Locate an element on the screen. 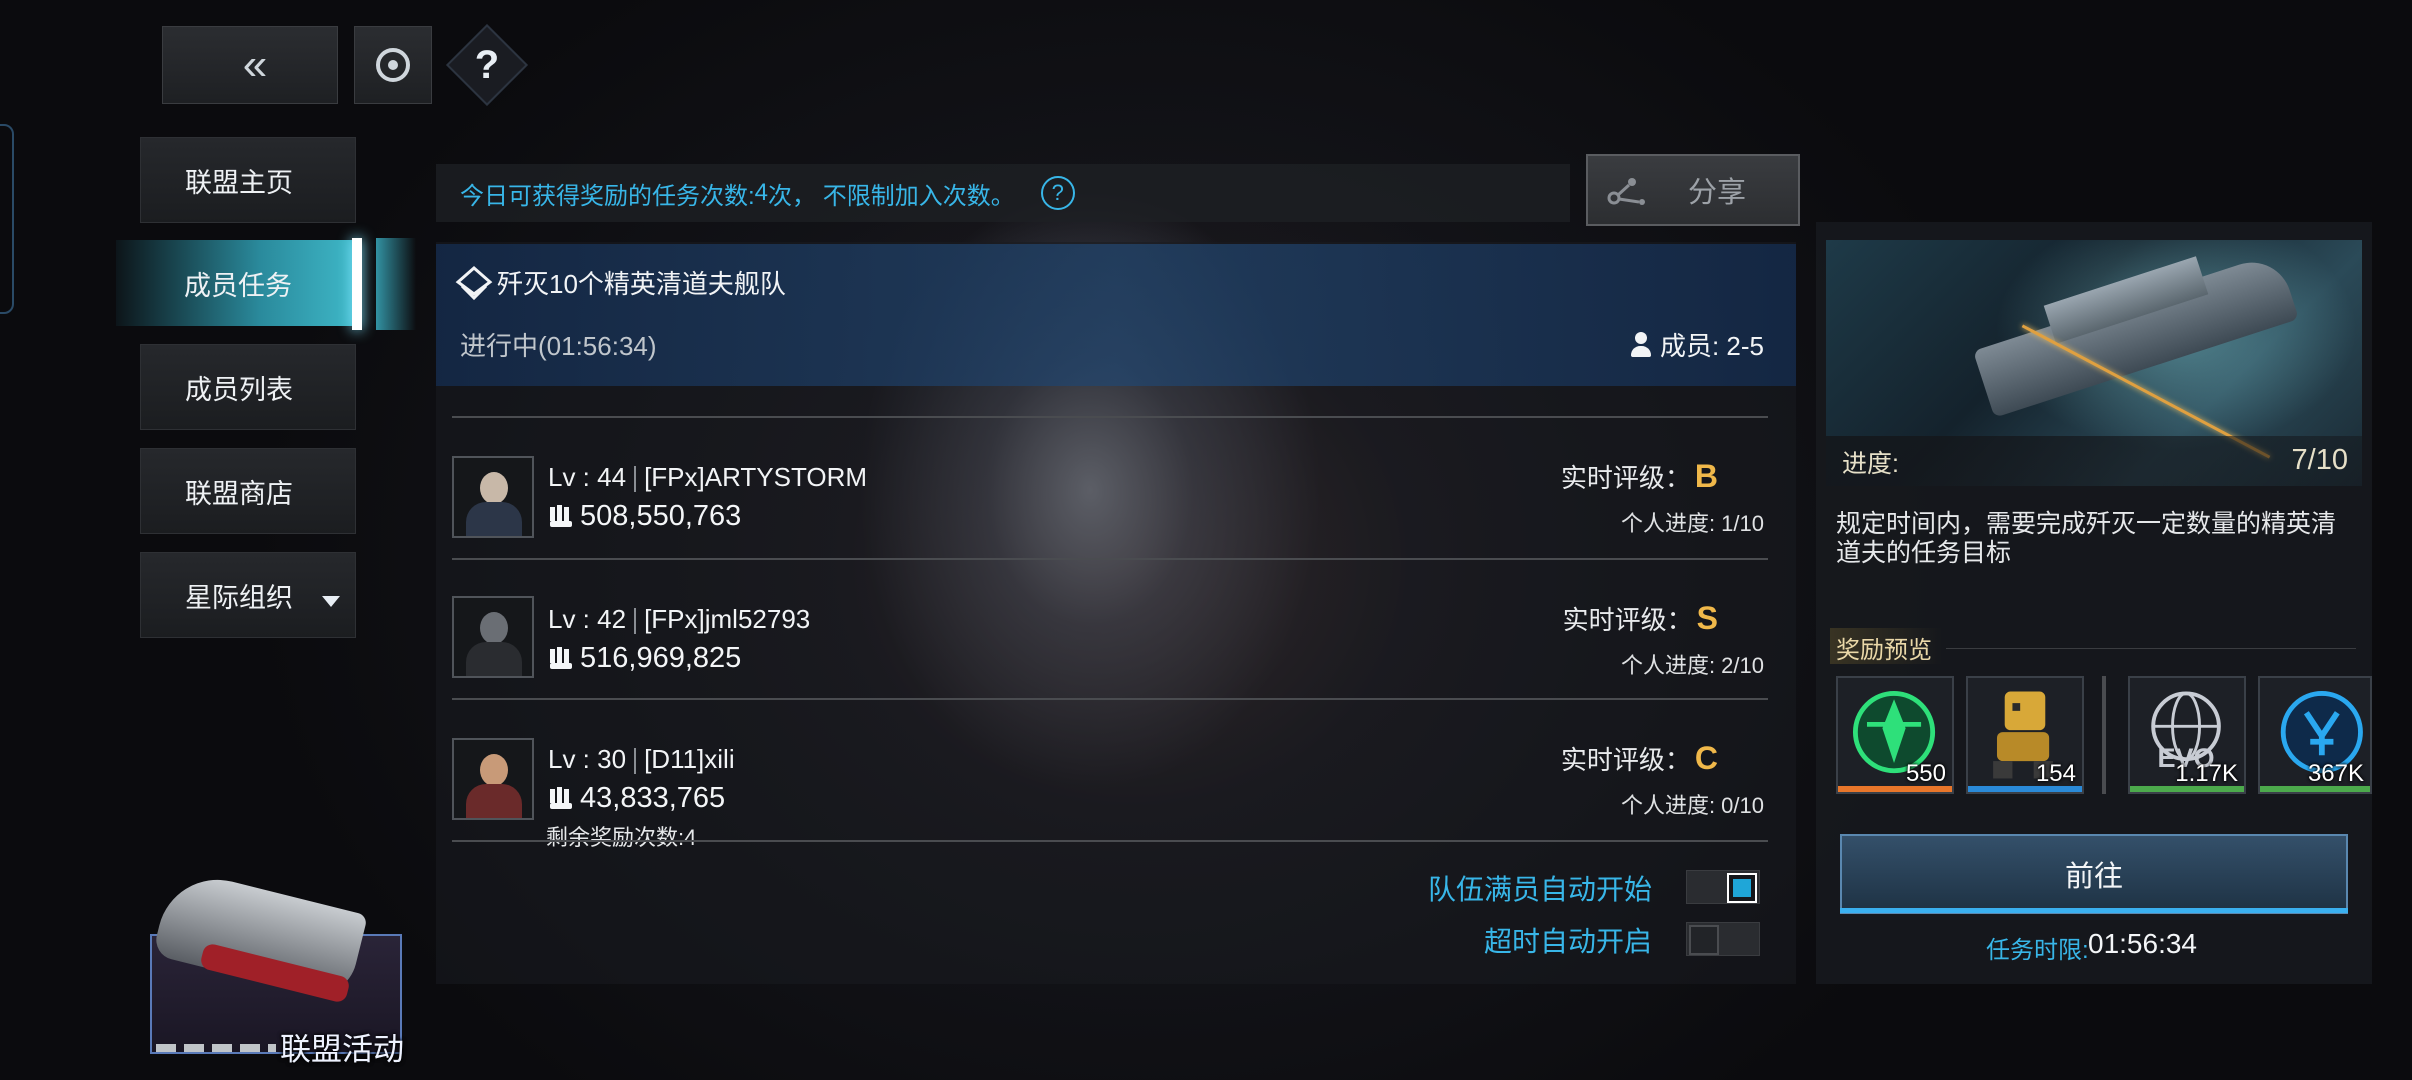  member-progress: 个人进度: 0/10 is located at coordinates (1692, 805).